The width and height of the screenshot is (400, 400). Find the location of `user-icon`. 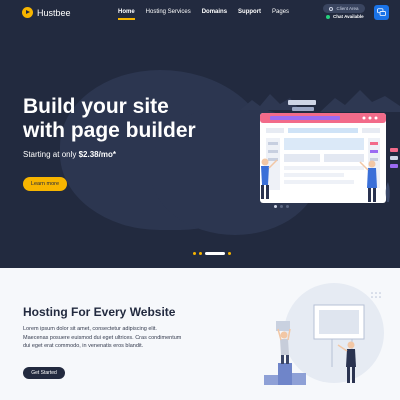

user-icon is located at coordinates (331, 8).